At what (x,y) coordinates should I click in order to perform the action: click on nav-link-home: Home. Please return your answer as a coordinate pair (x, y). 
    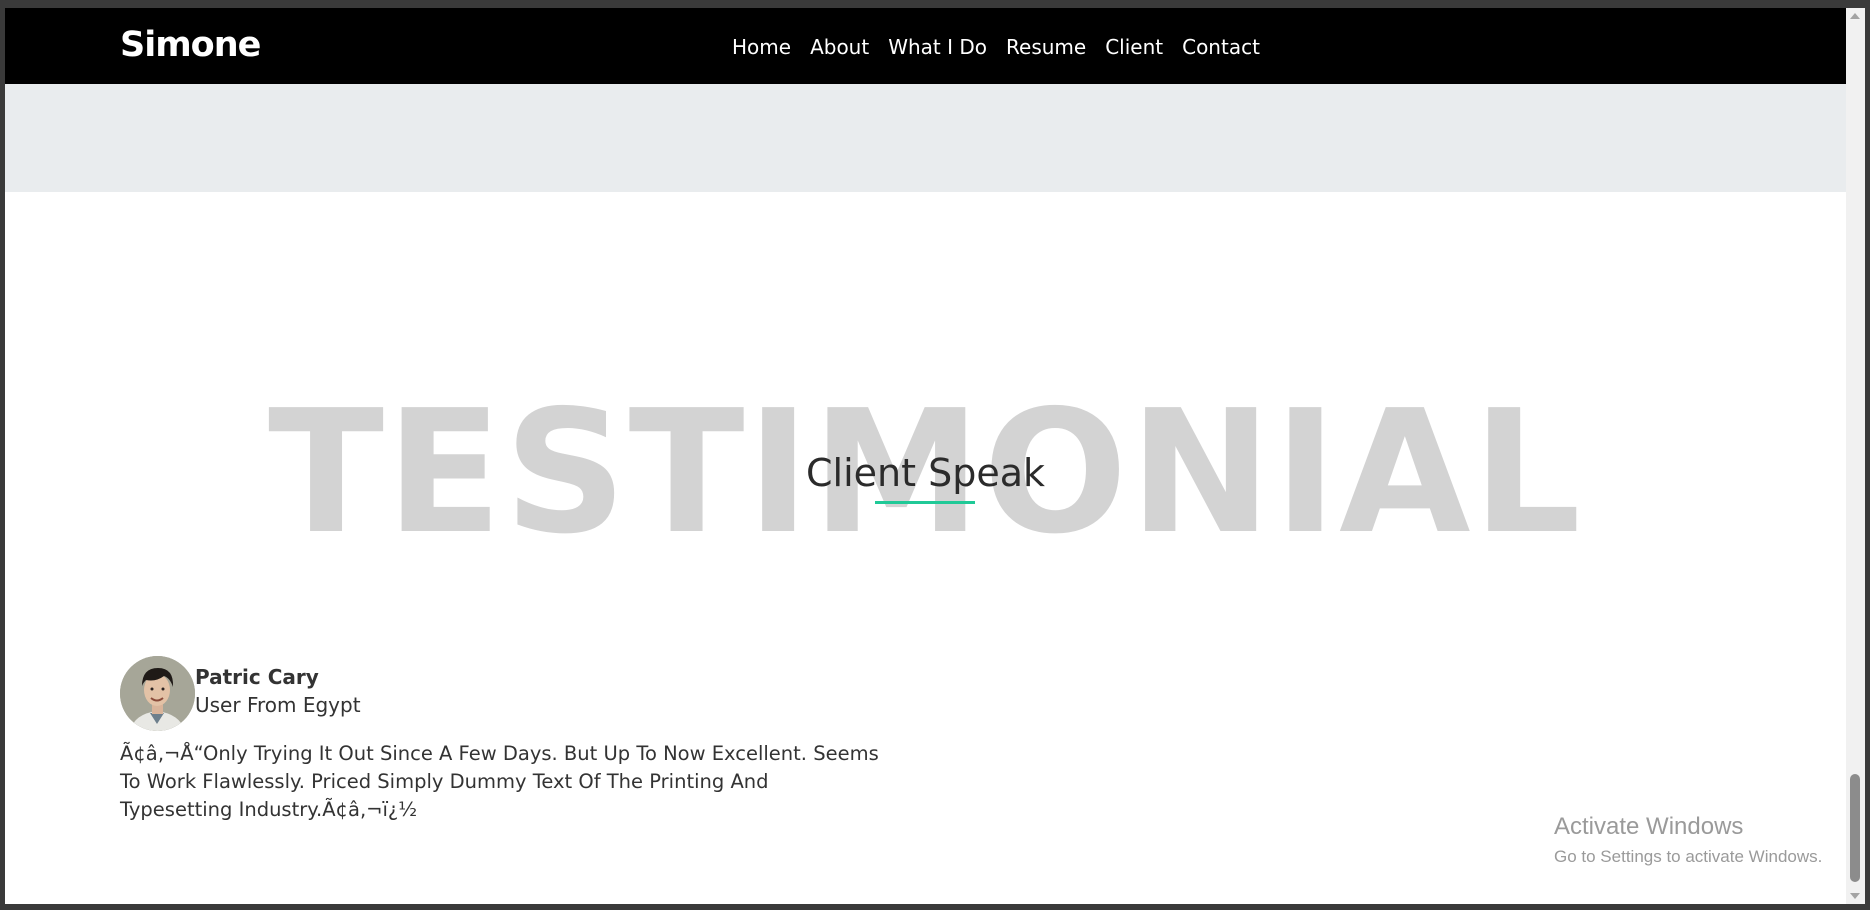
    Looking at the image, I should click on (761, 47).